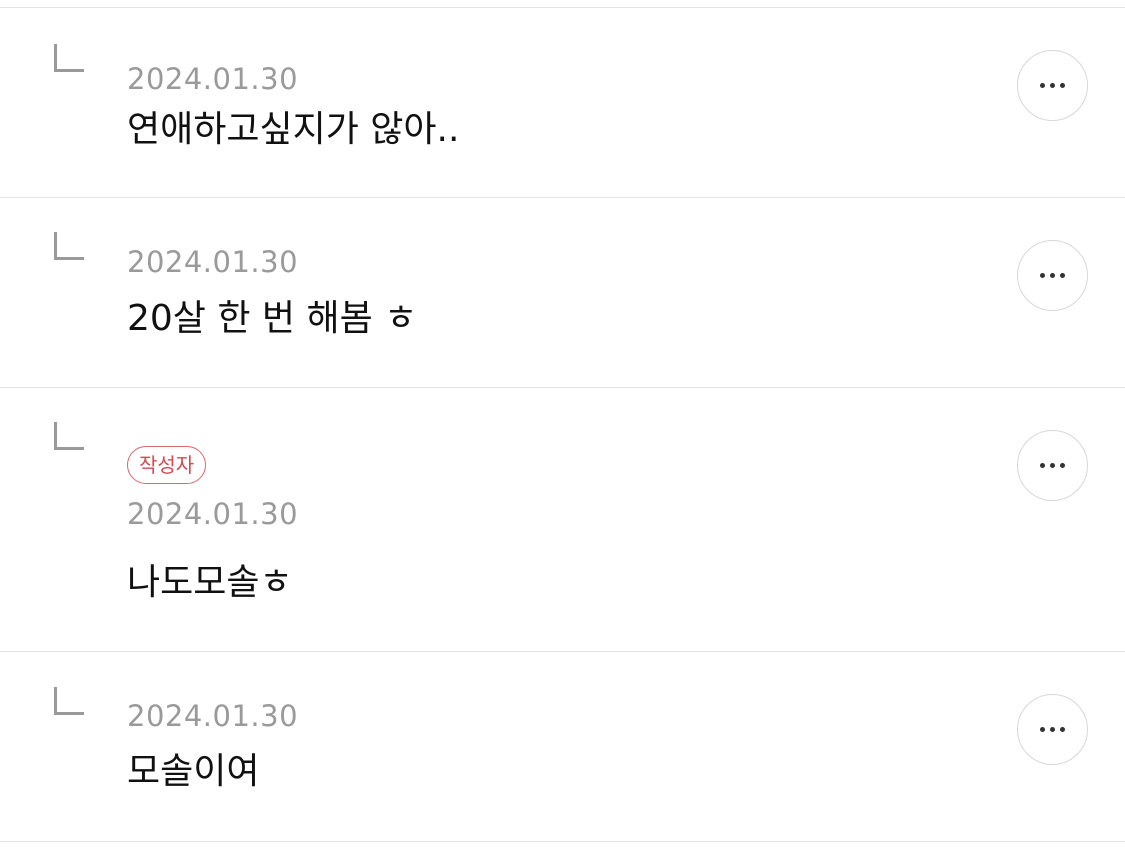 The width and height of the screenshot is (1125, 848). I want to click on reply-text: 모솔이여, so click(193, 771).